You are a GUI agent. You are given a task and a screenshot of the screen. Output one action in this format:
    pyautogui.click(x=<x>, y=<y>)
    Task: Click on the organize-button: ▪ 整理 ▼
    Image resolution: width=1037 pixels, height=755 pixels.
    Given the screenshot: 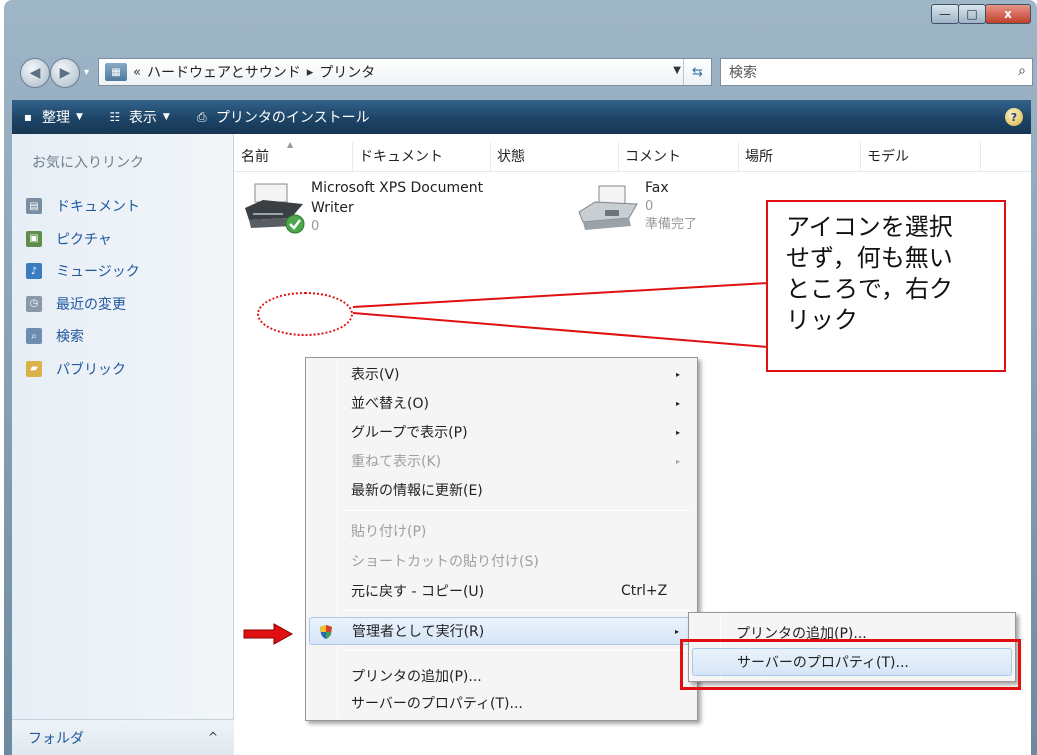 What is the action you would take?
    pyautogui.click(x=51, y=117)
    